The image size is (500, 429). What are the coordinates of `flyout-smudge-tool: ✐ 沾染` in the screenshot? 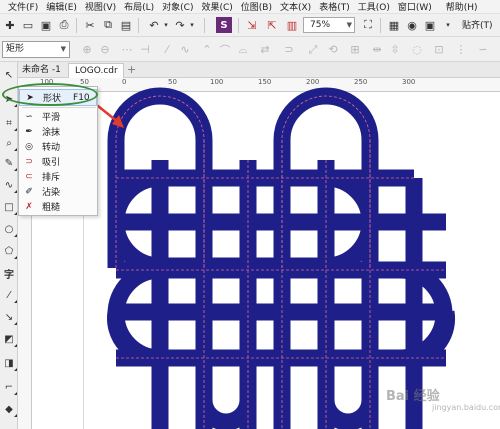 It's located at (58, 191).